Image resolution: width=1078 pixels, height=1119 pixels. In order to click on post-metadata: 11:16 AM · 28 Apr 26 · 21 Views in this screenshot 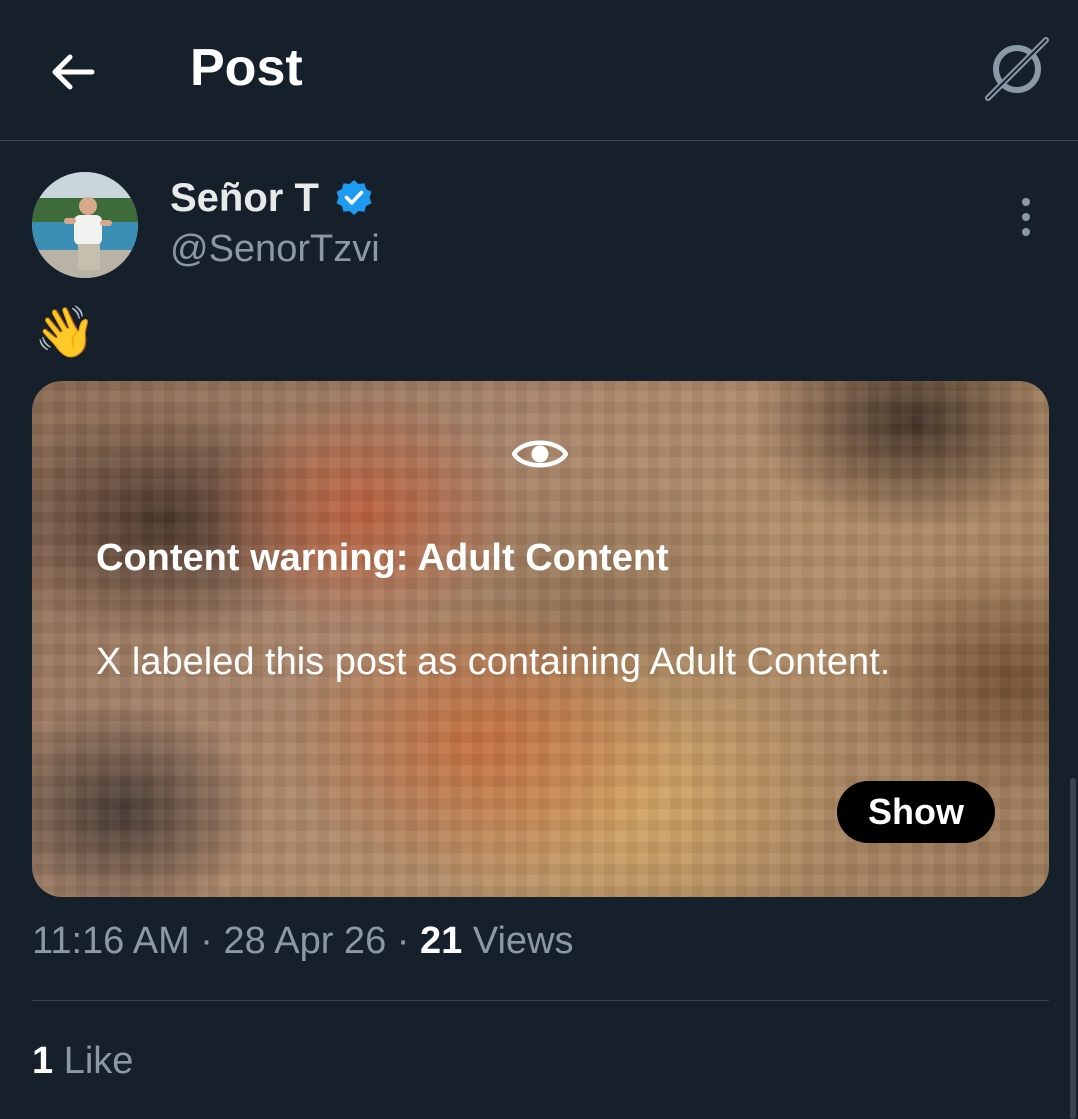, I will do `click(303, 941)`.